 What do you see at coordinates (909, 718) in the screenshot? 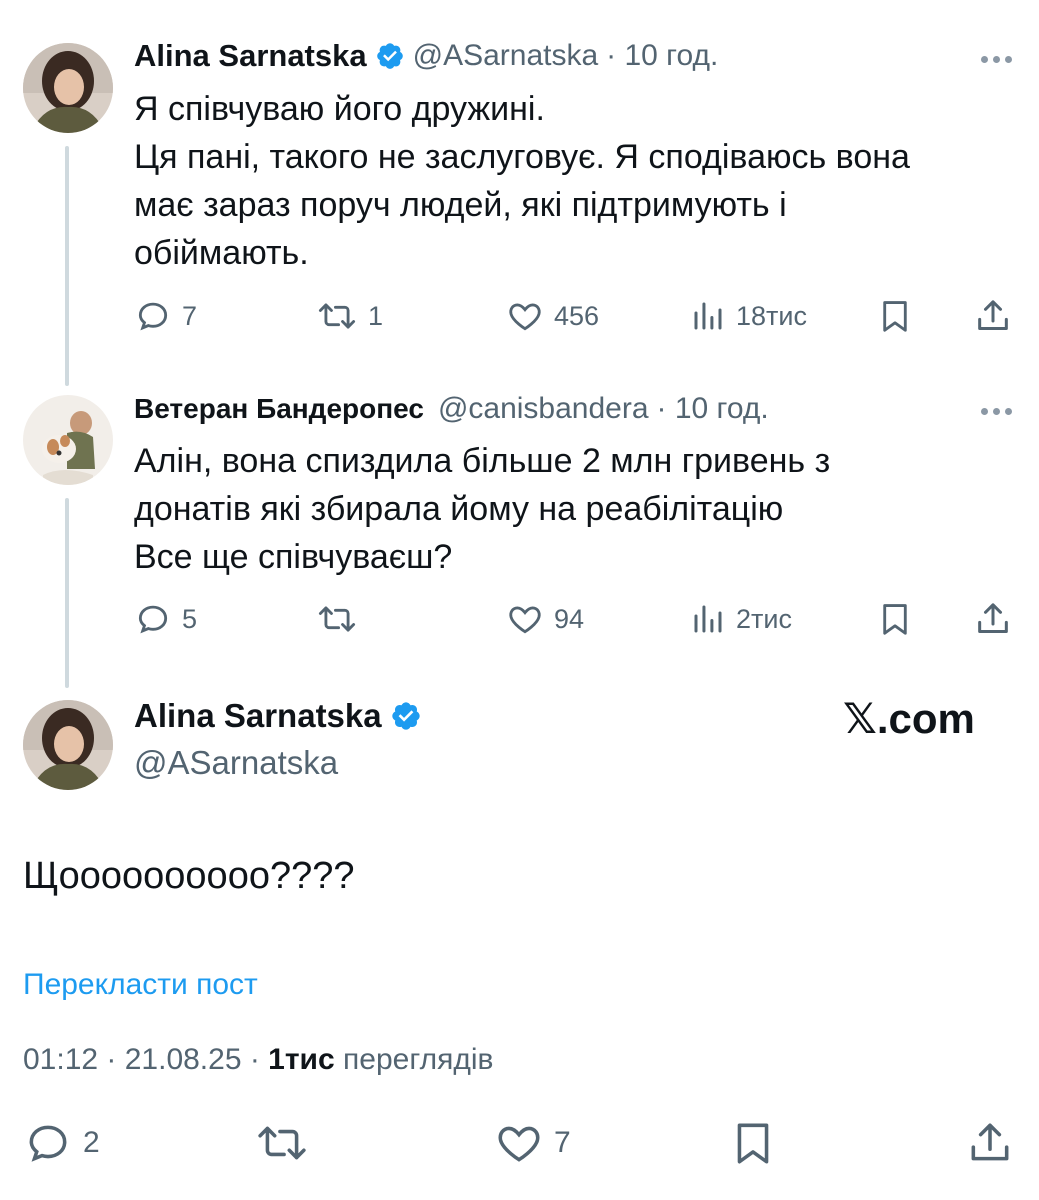
I see `x-com-watermark: 𝕏.com` at bounding box center [909, 718].